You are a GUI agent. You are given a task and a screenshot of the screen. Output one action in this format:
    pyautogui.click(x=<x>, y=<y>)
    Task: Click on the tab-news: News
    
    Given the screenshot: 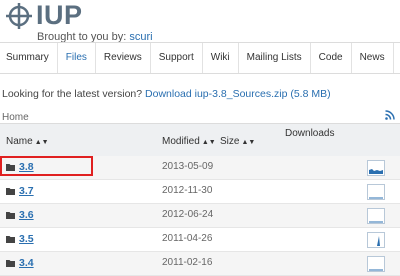 What is the action you would take?
    pyautogui.click(x=373, y=58)
    